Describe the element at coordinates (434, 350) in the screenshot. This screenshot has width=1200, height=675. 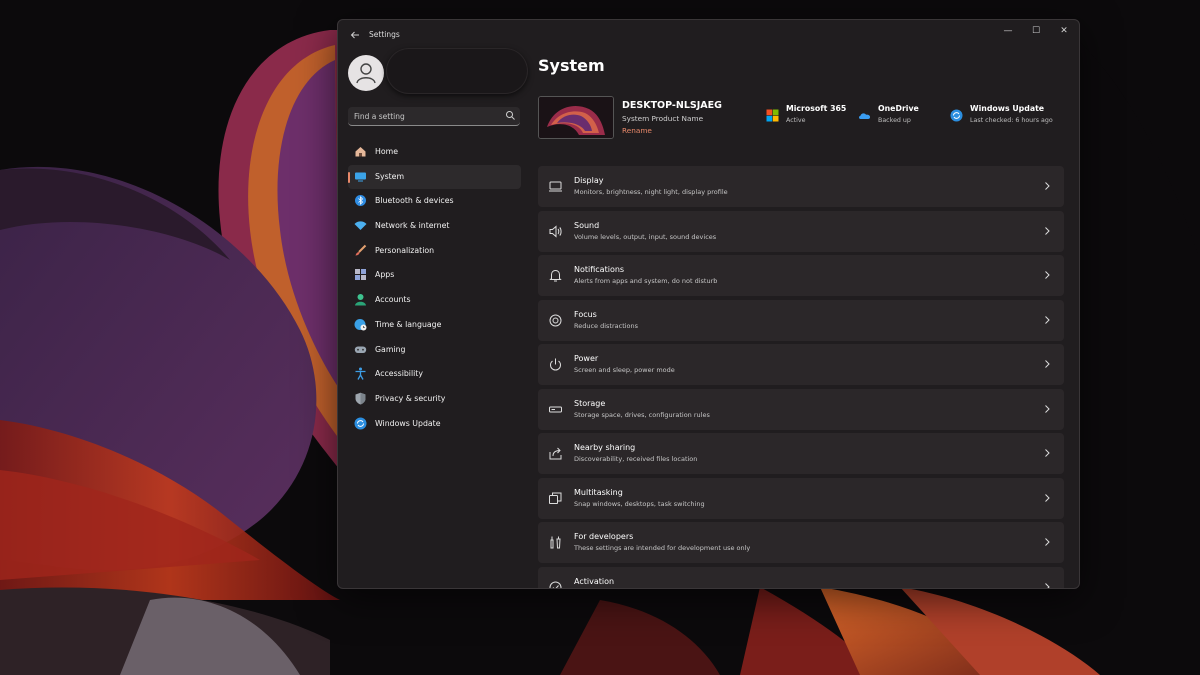
I see `sidebar-item-gaming: Gaming` at that location.